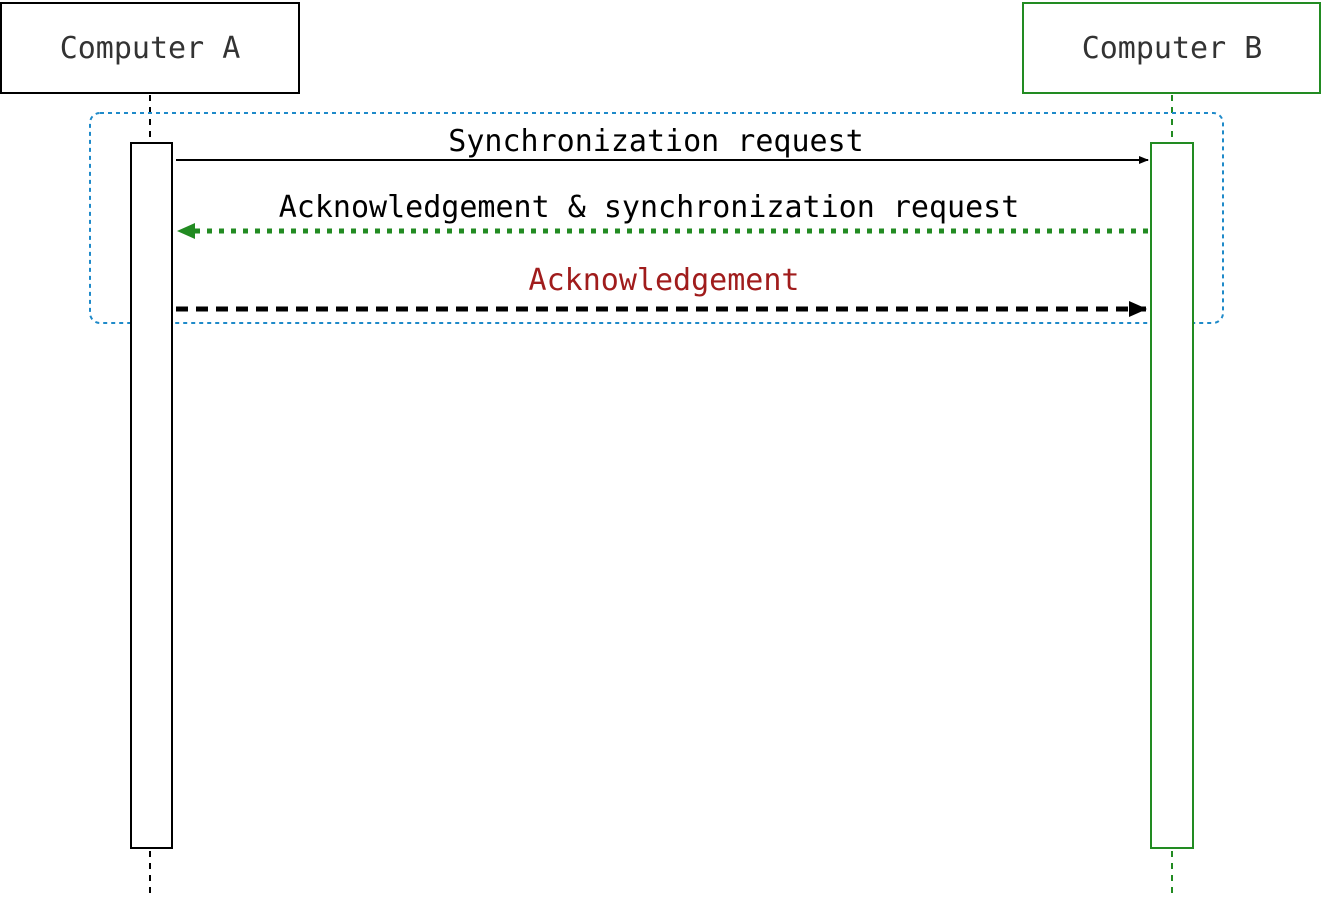 Image resolution: width=1322 pixels, height=897 pixels. What do you see at coordinates (664, 280) in the screenshot?
I see `message-label-ack: Acknowledgement` at bounding box center [664, 280].